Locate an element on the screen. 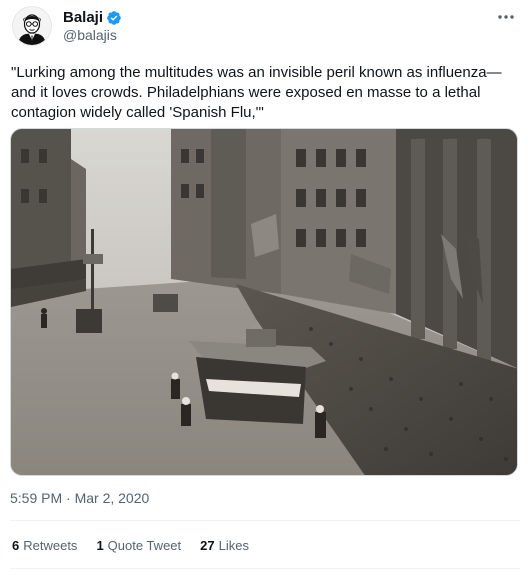 The image size is (530, 575). retweets-count: 6 is located at coordinates (16, 545).